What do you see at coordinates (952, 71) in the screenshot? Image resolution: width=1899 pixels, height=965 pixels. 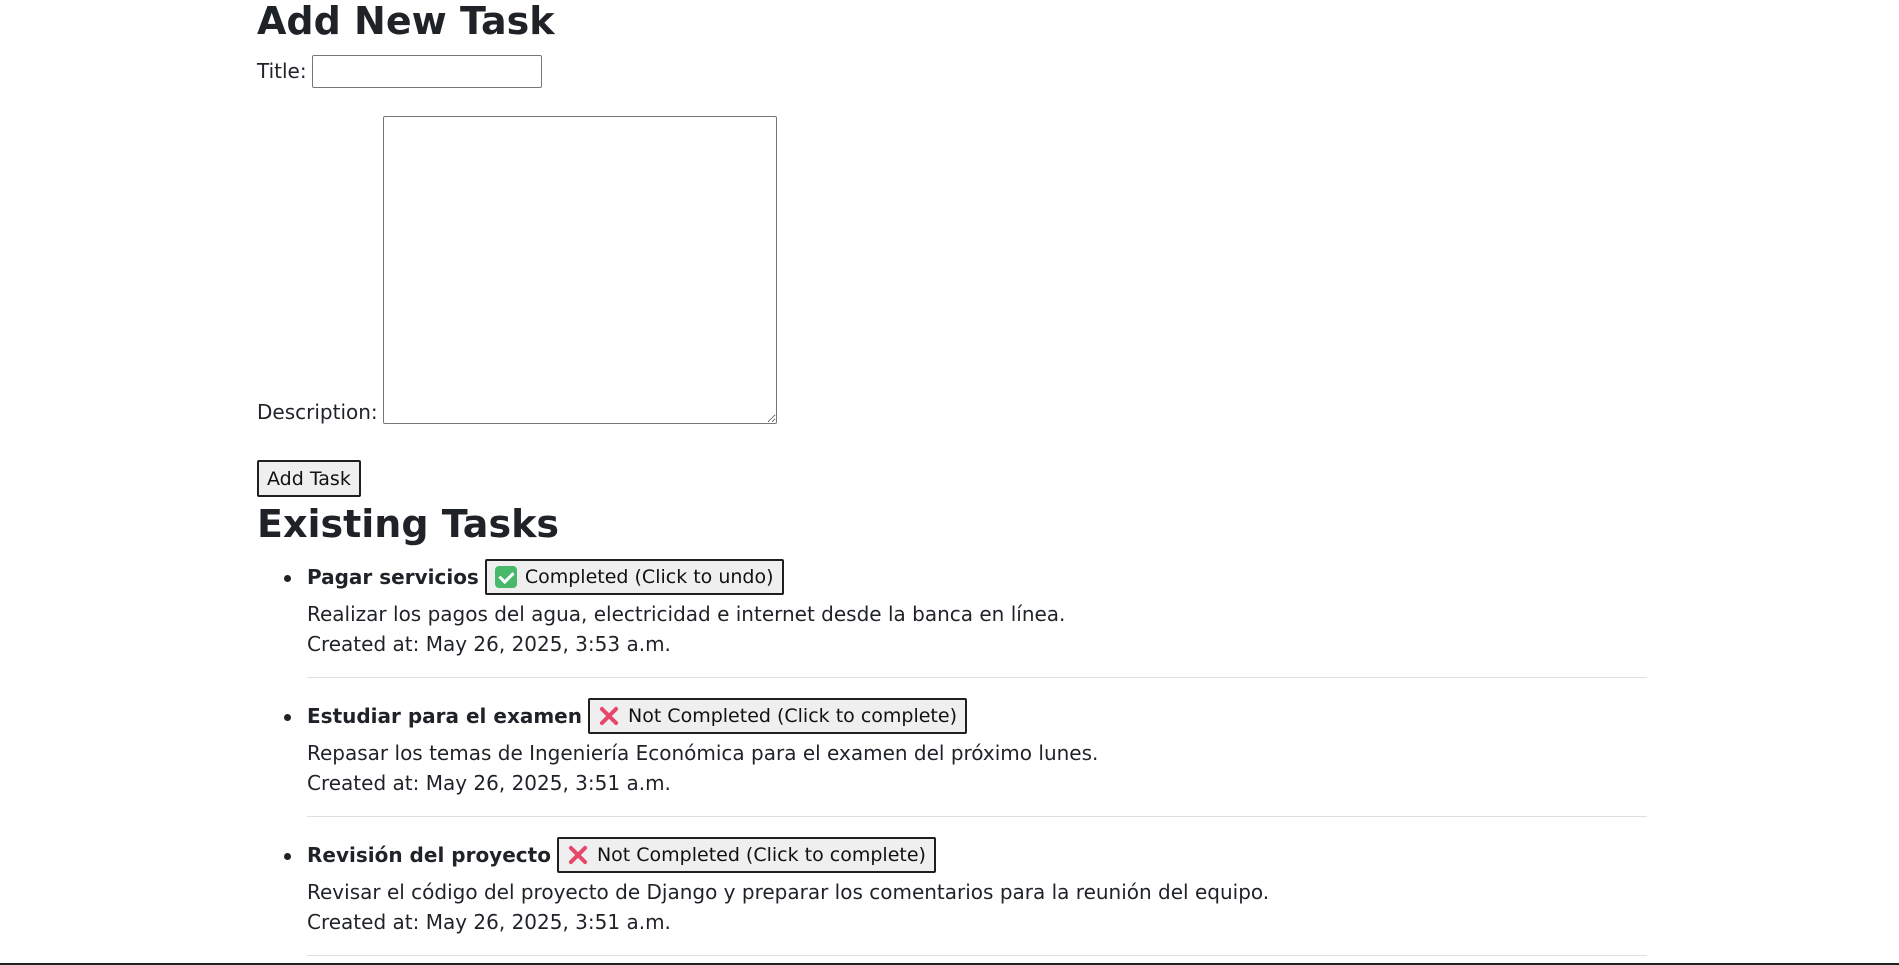 I see `title-row: Title:` at bounding box center [952, 71].